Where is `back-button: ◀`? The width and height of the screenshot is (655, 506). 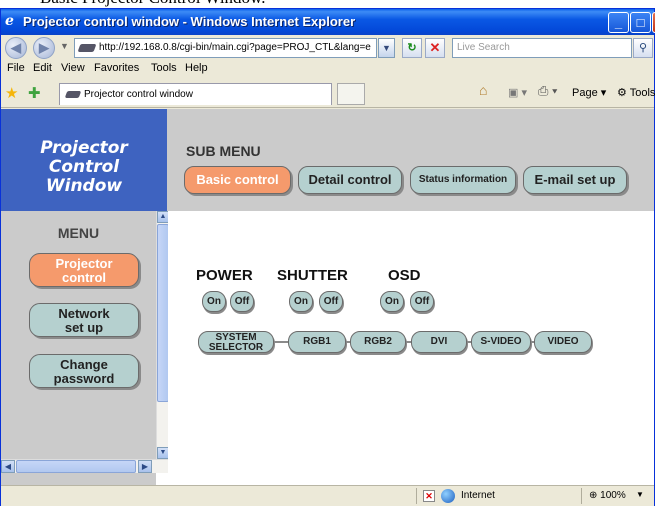
back-button: ◀ is located at coordinates (16, 48).